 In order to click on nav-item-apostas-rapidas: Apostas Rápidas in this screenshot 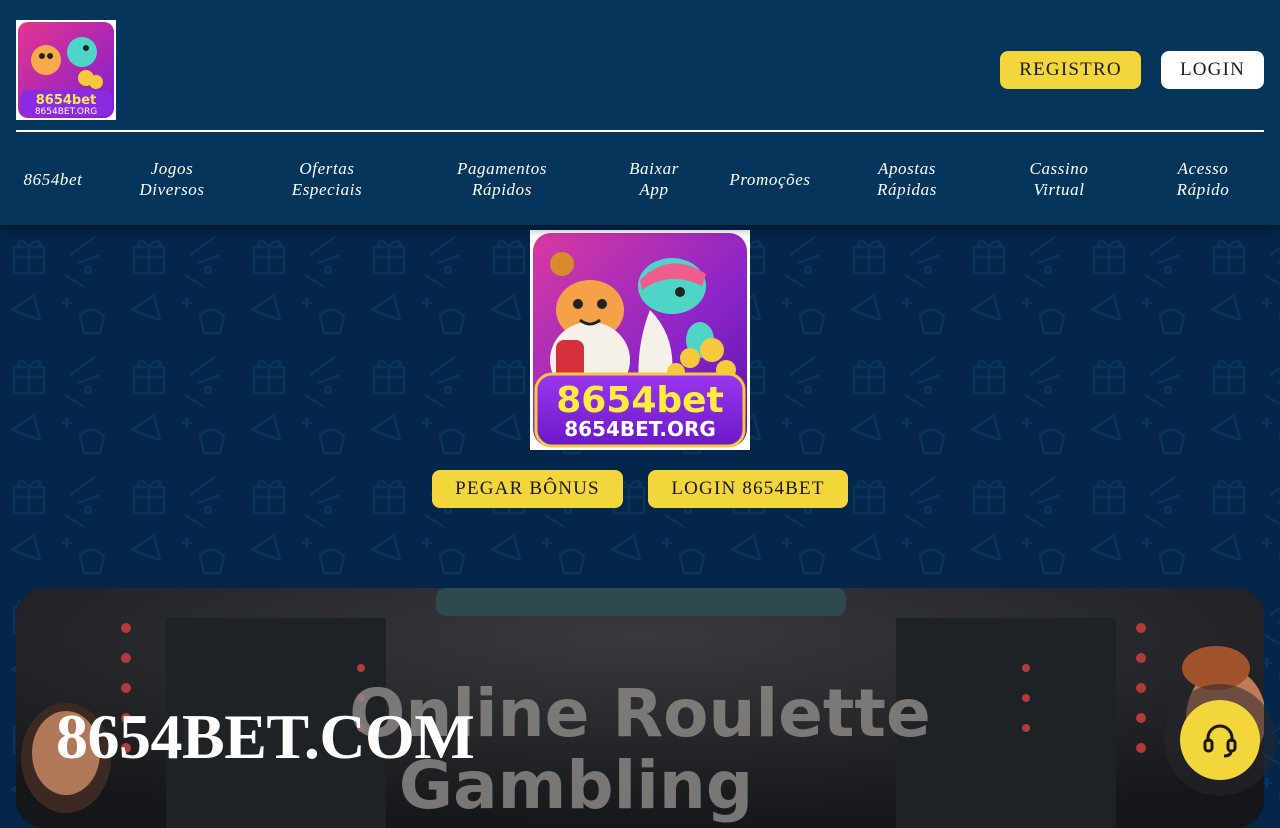, I will do `click(907, 179)`.